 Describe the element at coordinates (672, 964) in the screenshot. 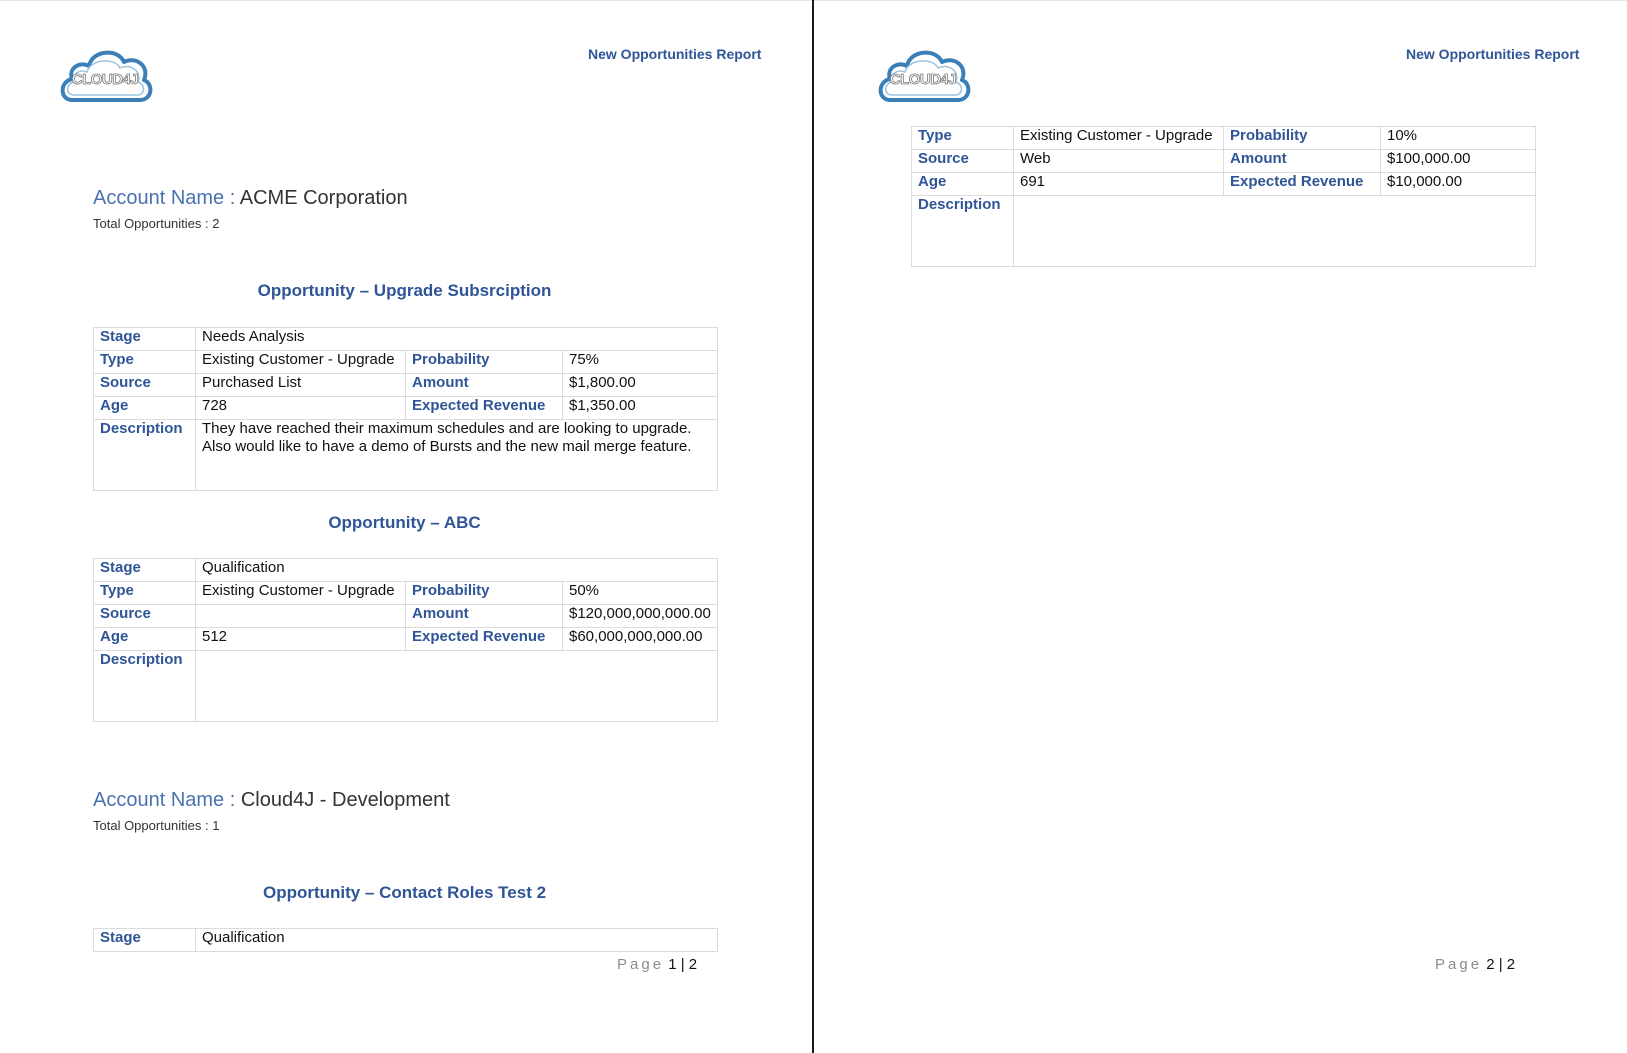

I see `page-number-current: 1` at that location.